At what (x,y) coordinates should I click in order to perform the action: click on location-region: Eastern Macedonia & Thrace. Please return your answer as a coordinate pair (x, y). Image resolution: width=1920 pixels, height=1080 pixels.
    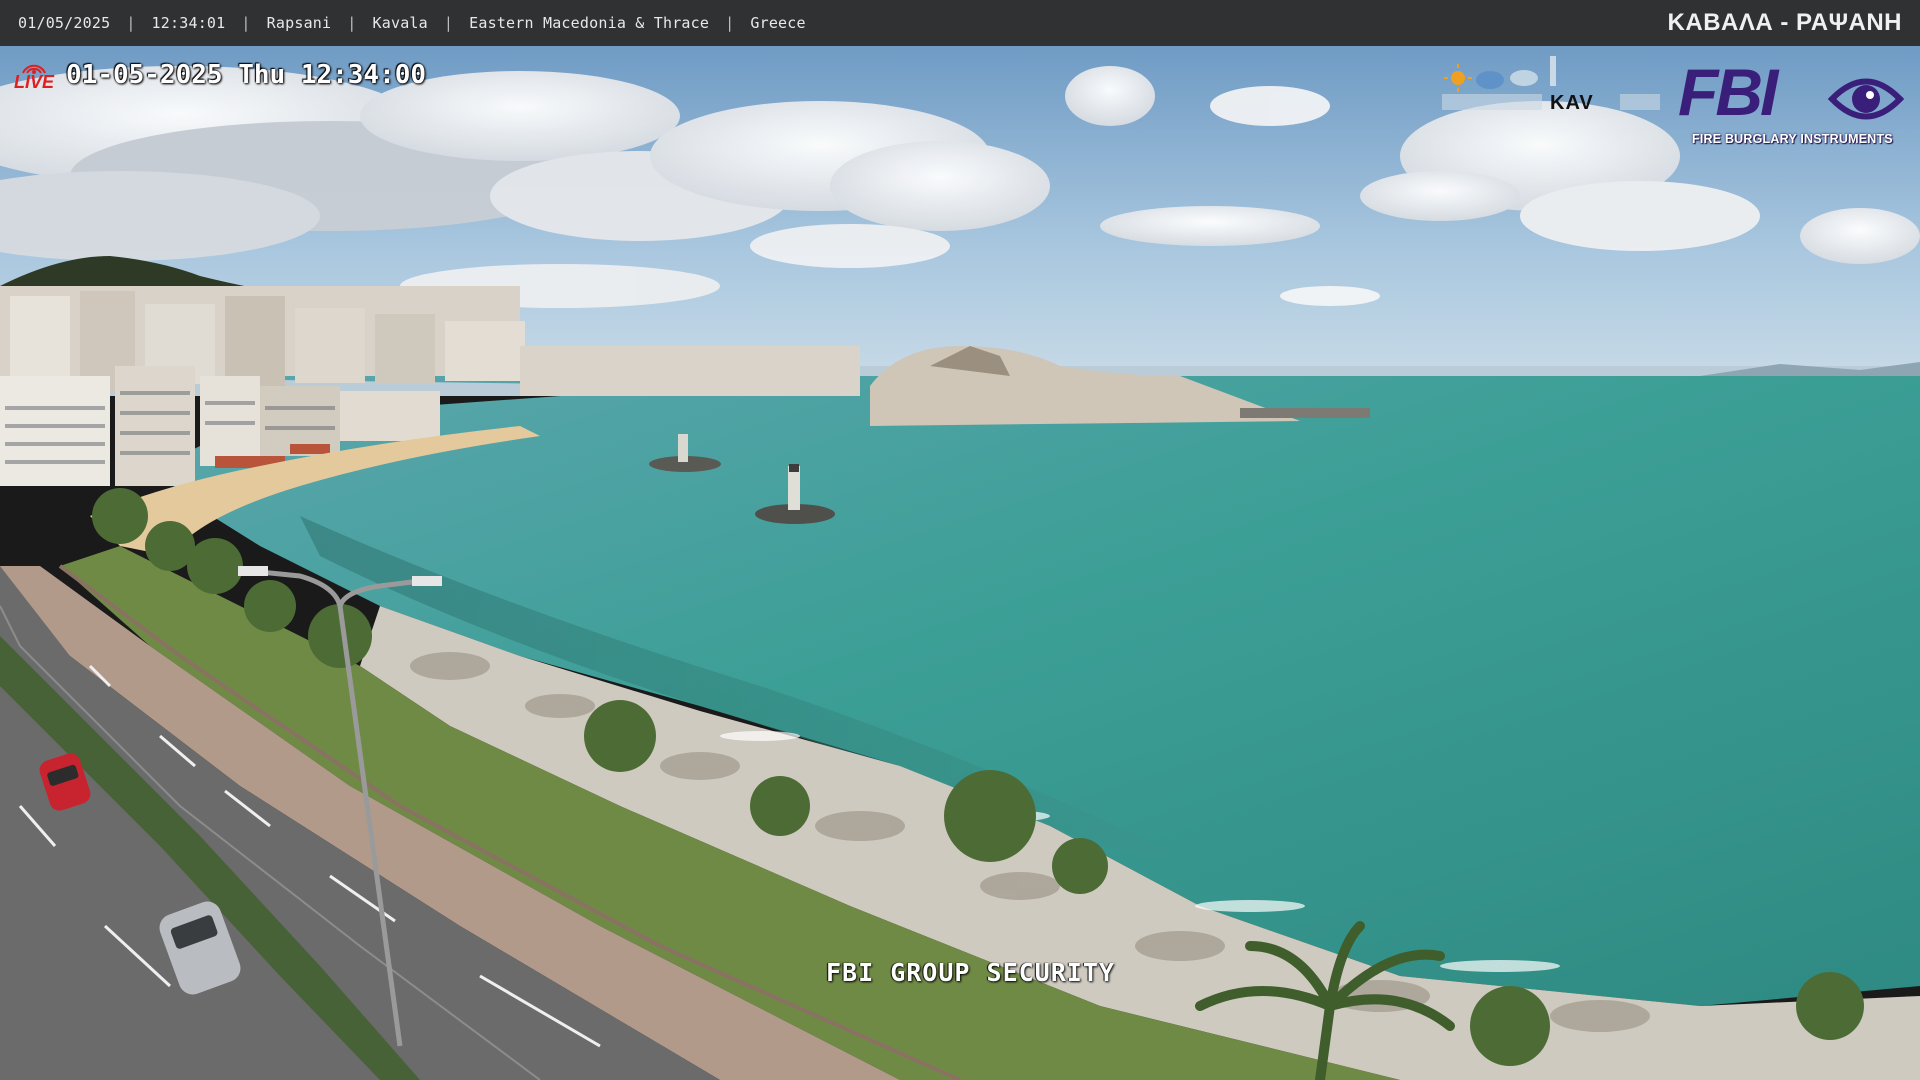
    Looking at the image, I should click on (589, 23).